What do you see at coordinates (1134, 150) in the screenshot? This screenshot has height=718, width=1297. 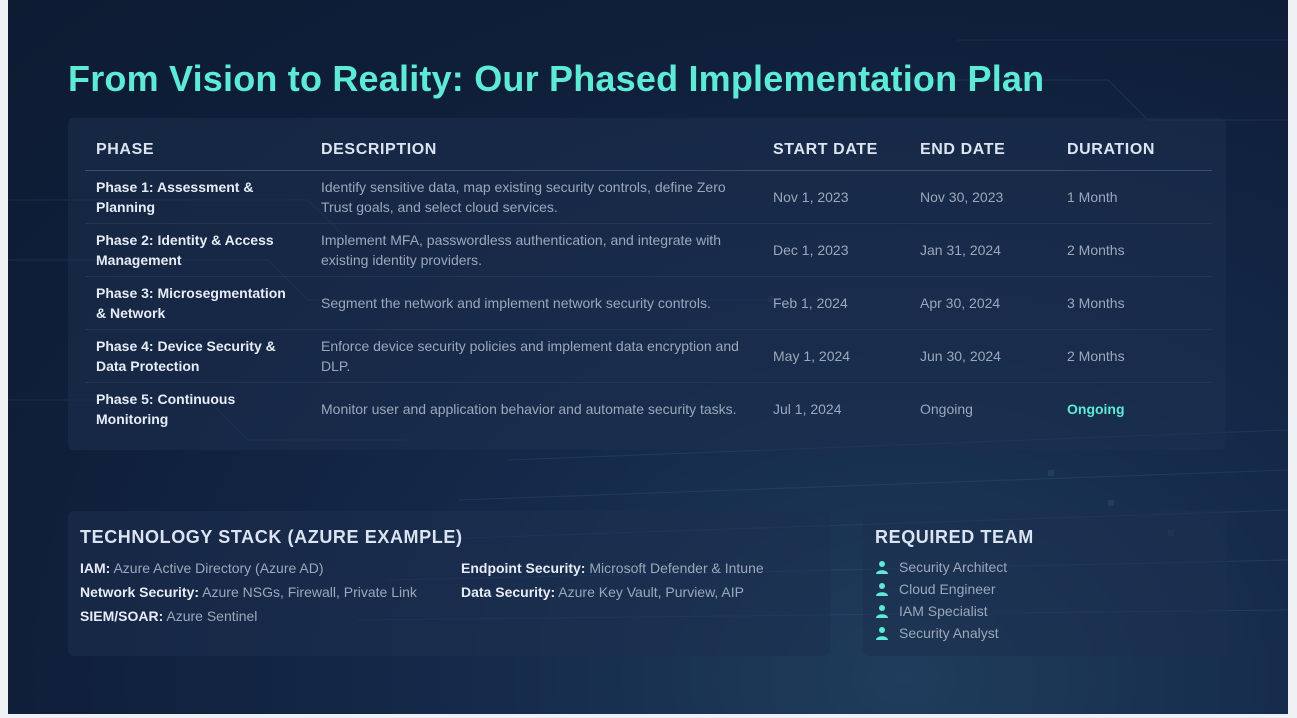 I see `header-duration: DURATION` at bounding box center [1134, 150].